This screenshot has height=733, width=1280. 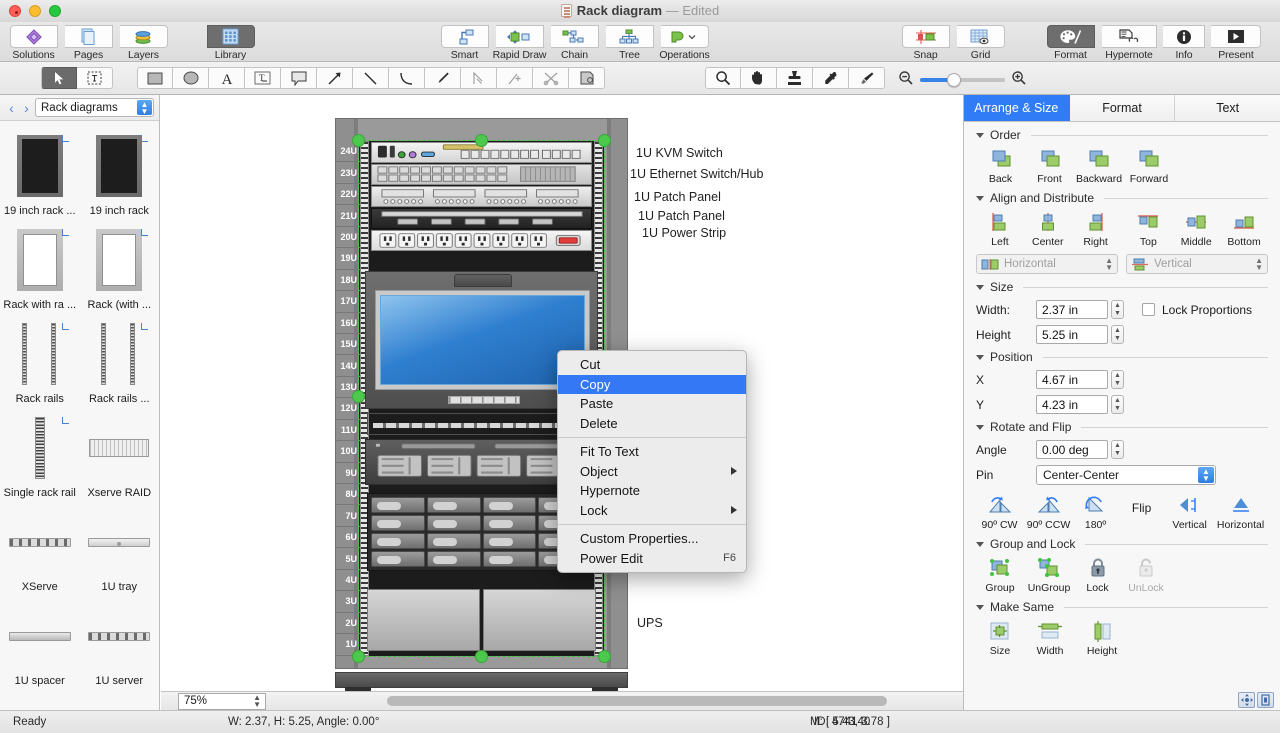 What do you see at coordinates (1000, 575) in the screenshot?
I see `group-button: Group` at bounding box center [1000, 575].